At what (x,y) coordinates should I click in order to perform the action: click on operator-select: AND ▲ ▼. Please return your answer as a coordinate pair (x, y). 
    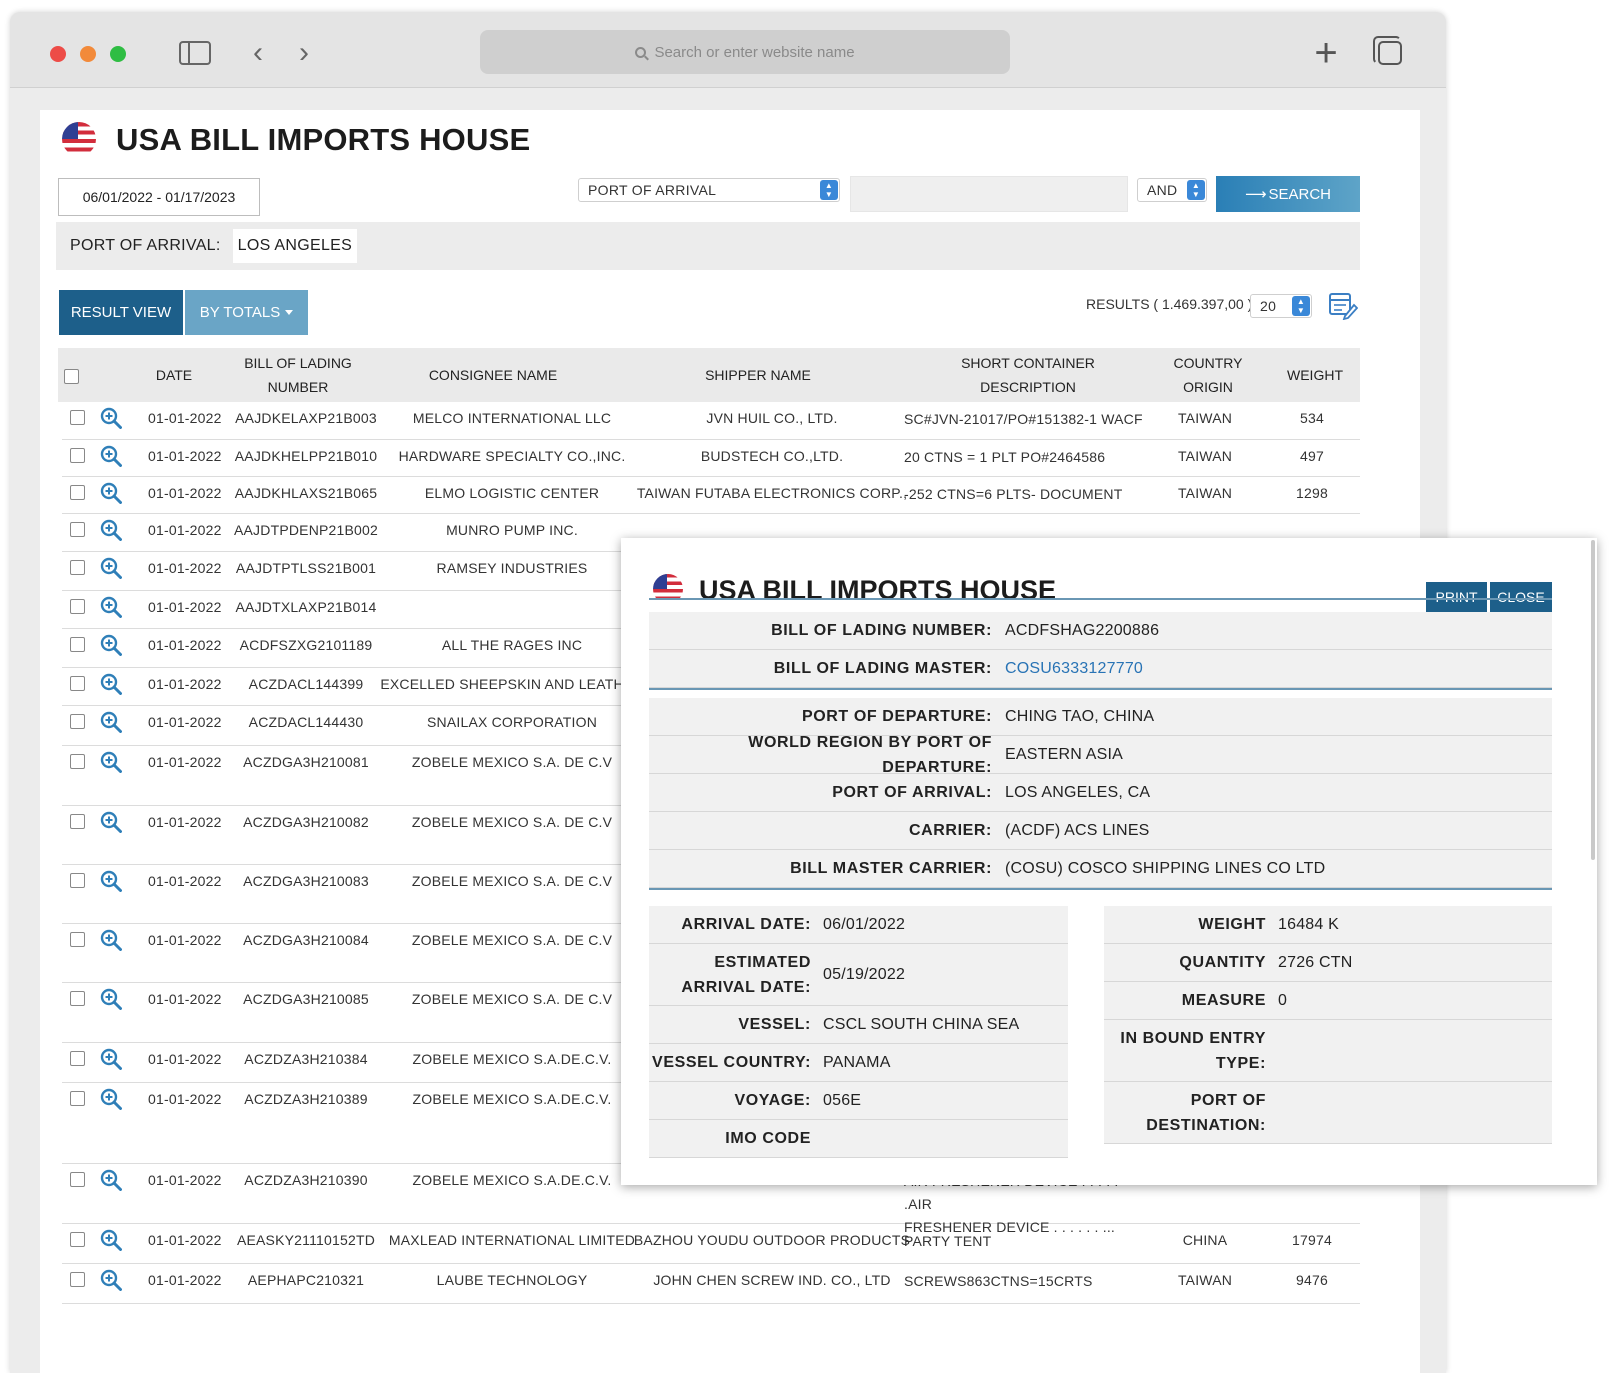
    Looking at the image, I should click on (1172, 190).